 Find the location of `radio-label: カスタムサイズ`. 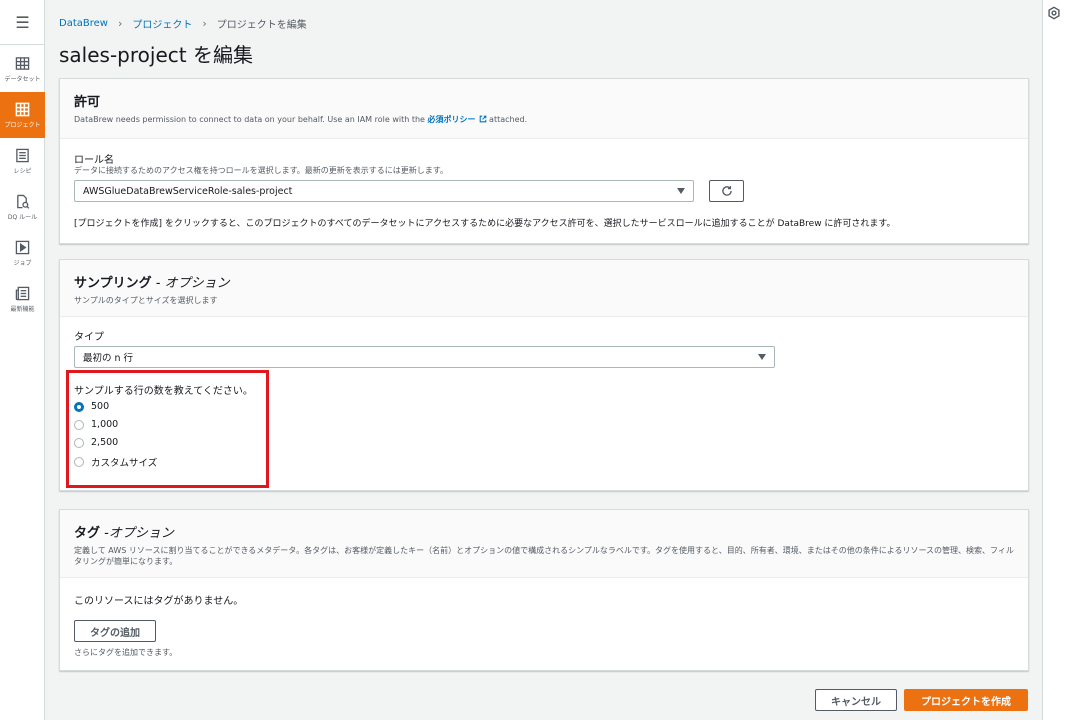

radio-label: カスタムサイズ is located at coordinates (124, 463).